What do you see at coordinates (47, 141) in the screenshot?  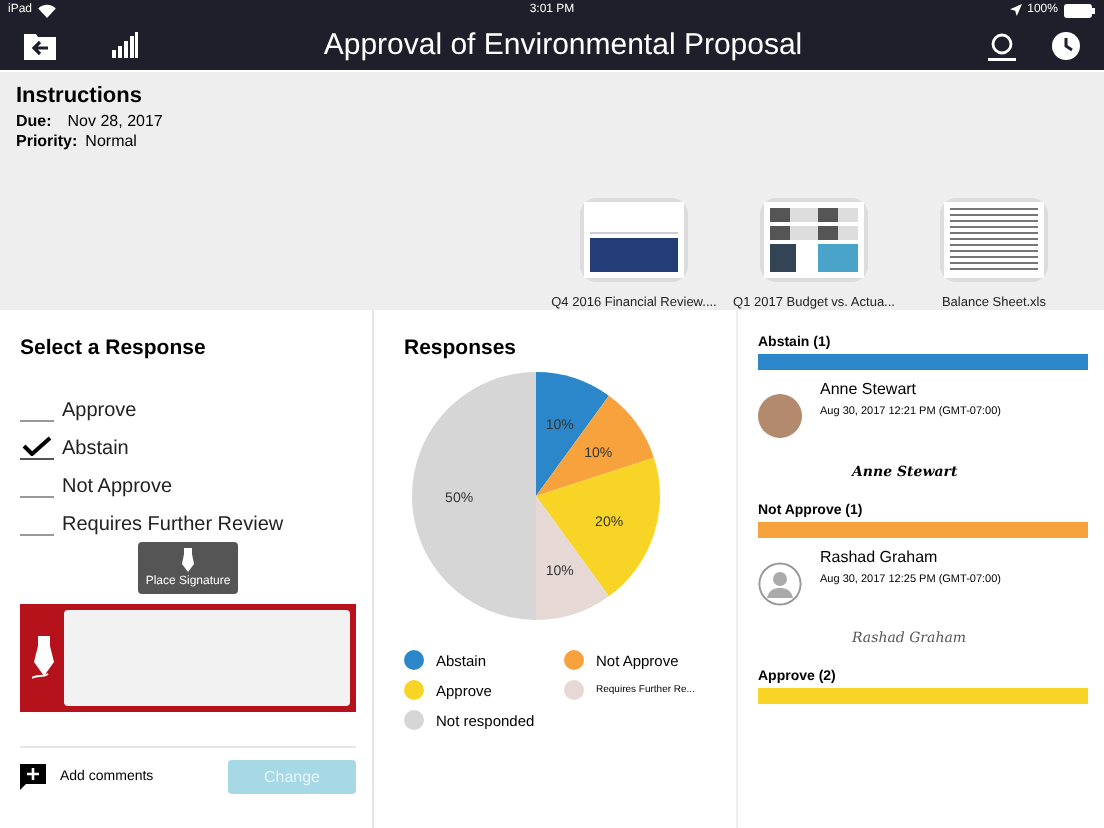 I see `priority-label: Priority:` at bounding box center [47, 141].